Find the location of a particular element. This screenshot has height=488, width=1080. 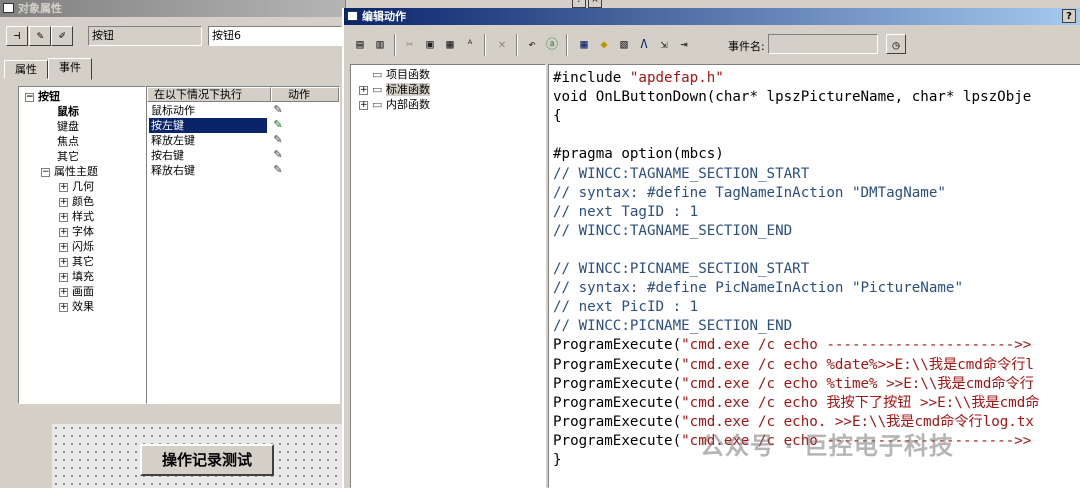

paste-icon: ▦ is located at coordinates (450, 44).